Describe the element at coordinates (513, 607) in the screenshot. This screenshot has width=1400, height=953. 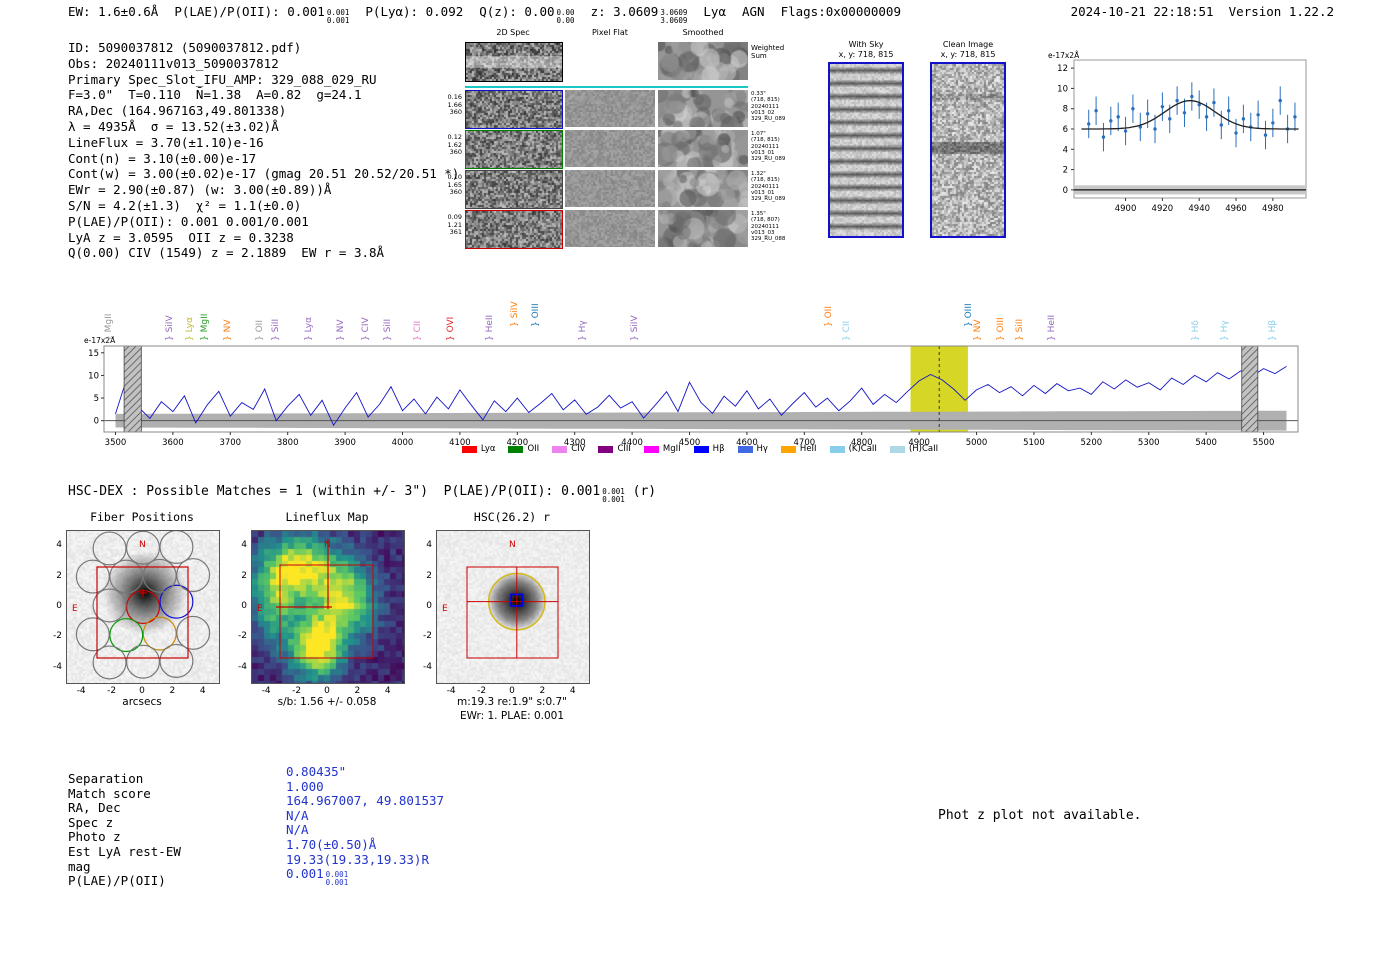
I see `hsc-plot: NE` at that location.